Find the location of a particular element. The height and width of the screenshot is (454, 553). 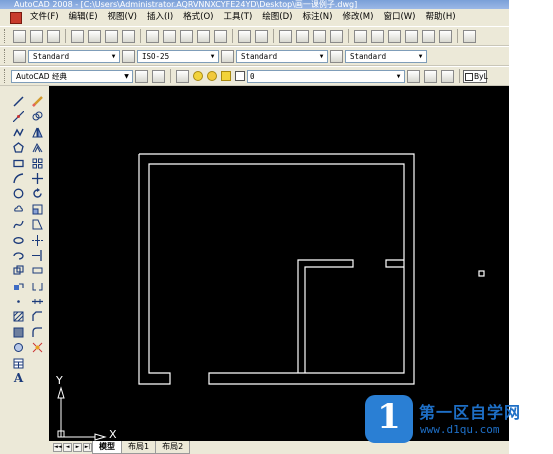

undo-icon is located at coordinates (244, 36).